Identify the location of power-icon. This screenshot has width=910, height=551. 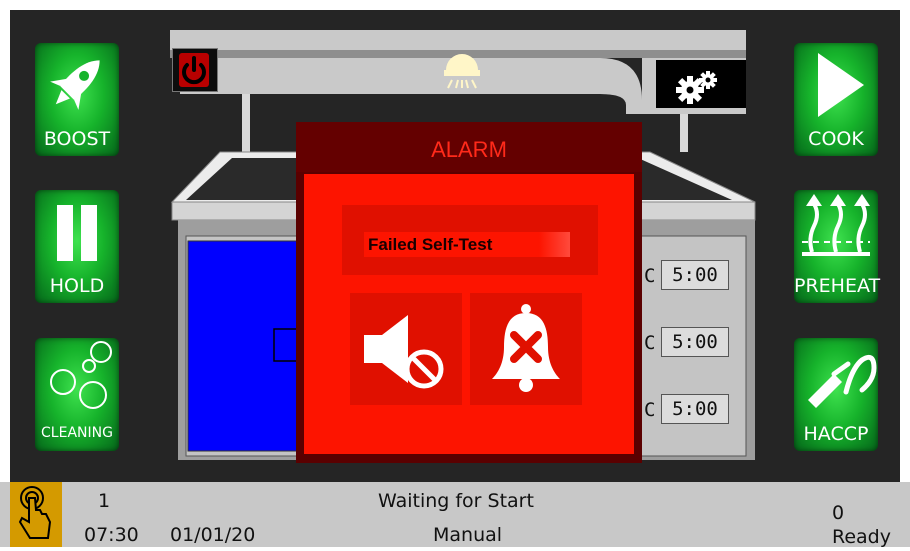
(194, 70).